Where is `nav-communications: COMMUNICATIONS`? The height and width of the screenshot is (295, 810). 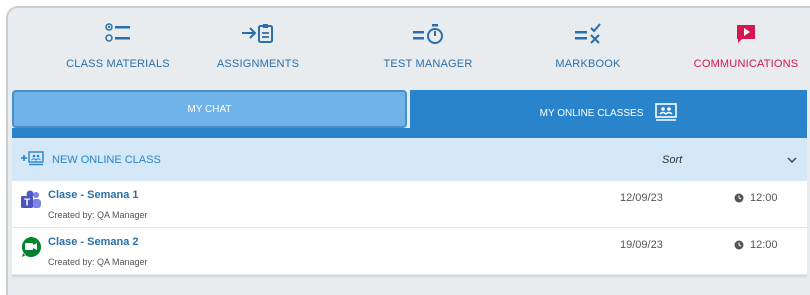
nav-communications: COMMUNICATIONS is located at coordinates (738, 45).